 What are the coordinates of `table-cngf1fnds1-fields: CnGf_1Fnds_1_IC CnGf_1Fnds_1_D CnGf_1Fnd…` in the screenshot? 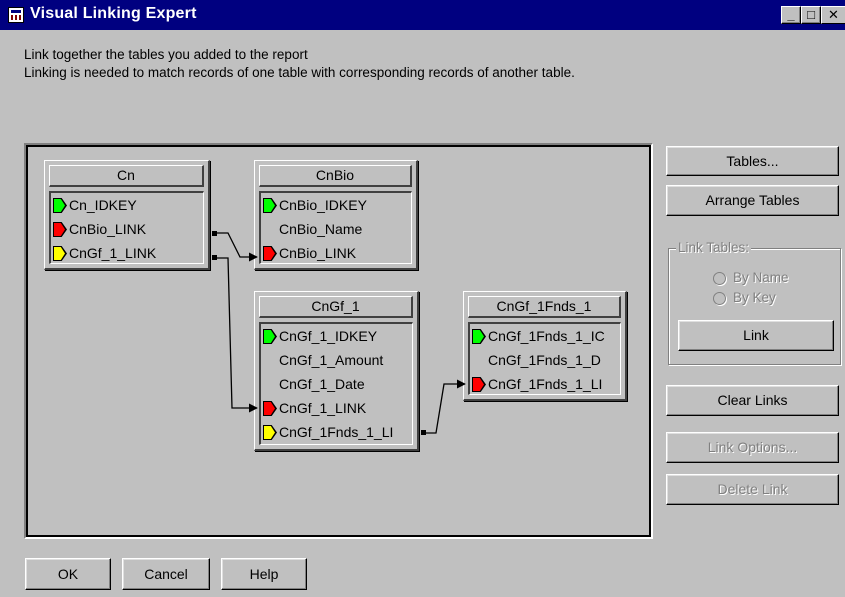 It's located at (544, 358).